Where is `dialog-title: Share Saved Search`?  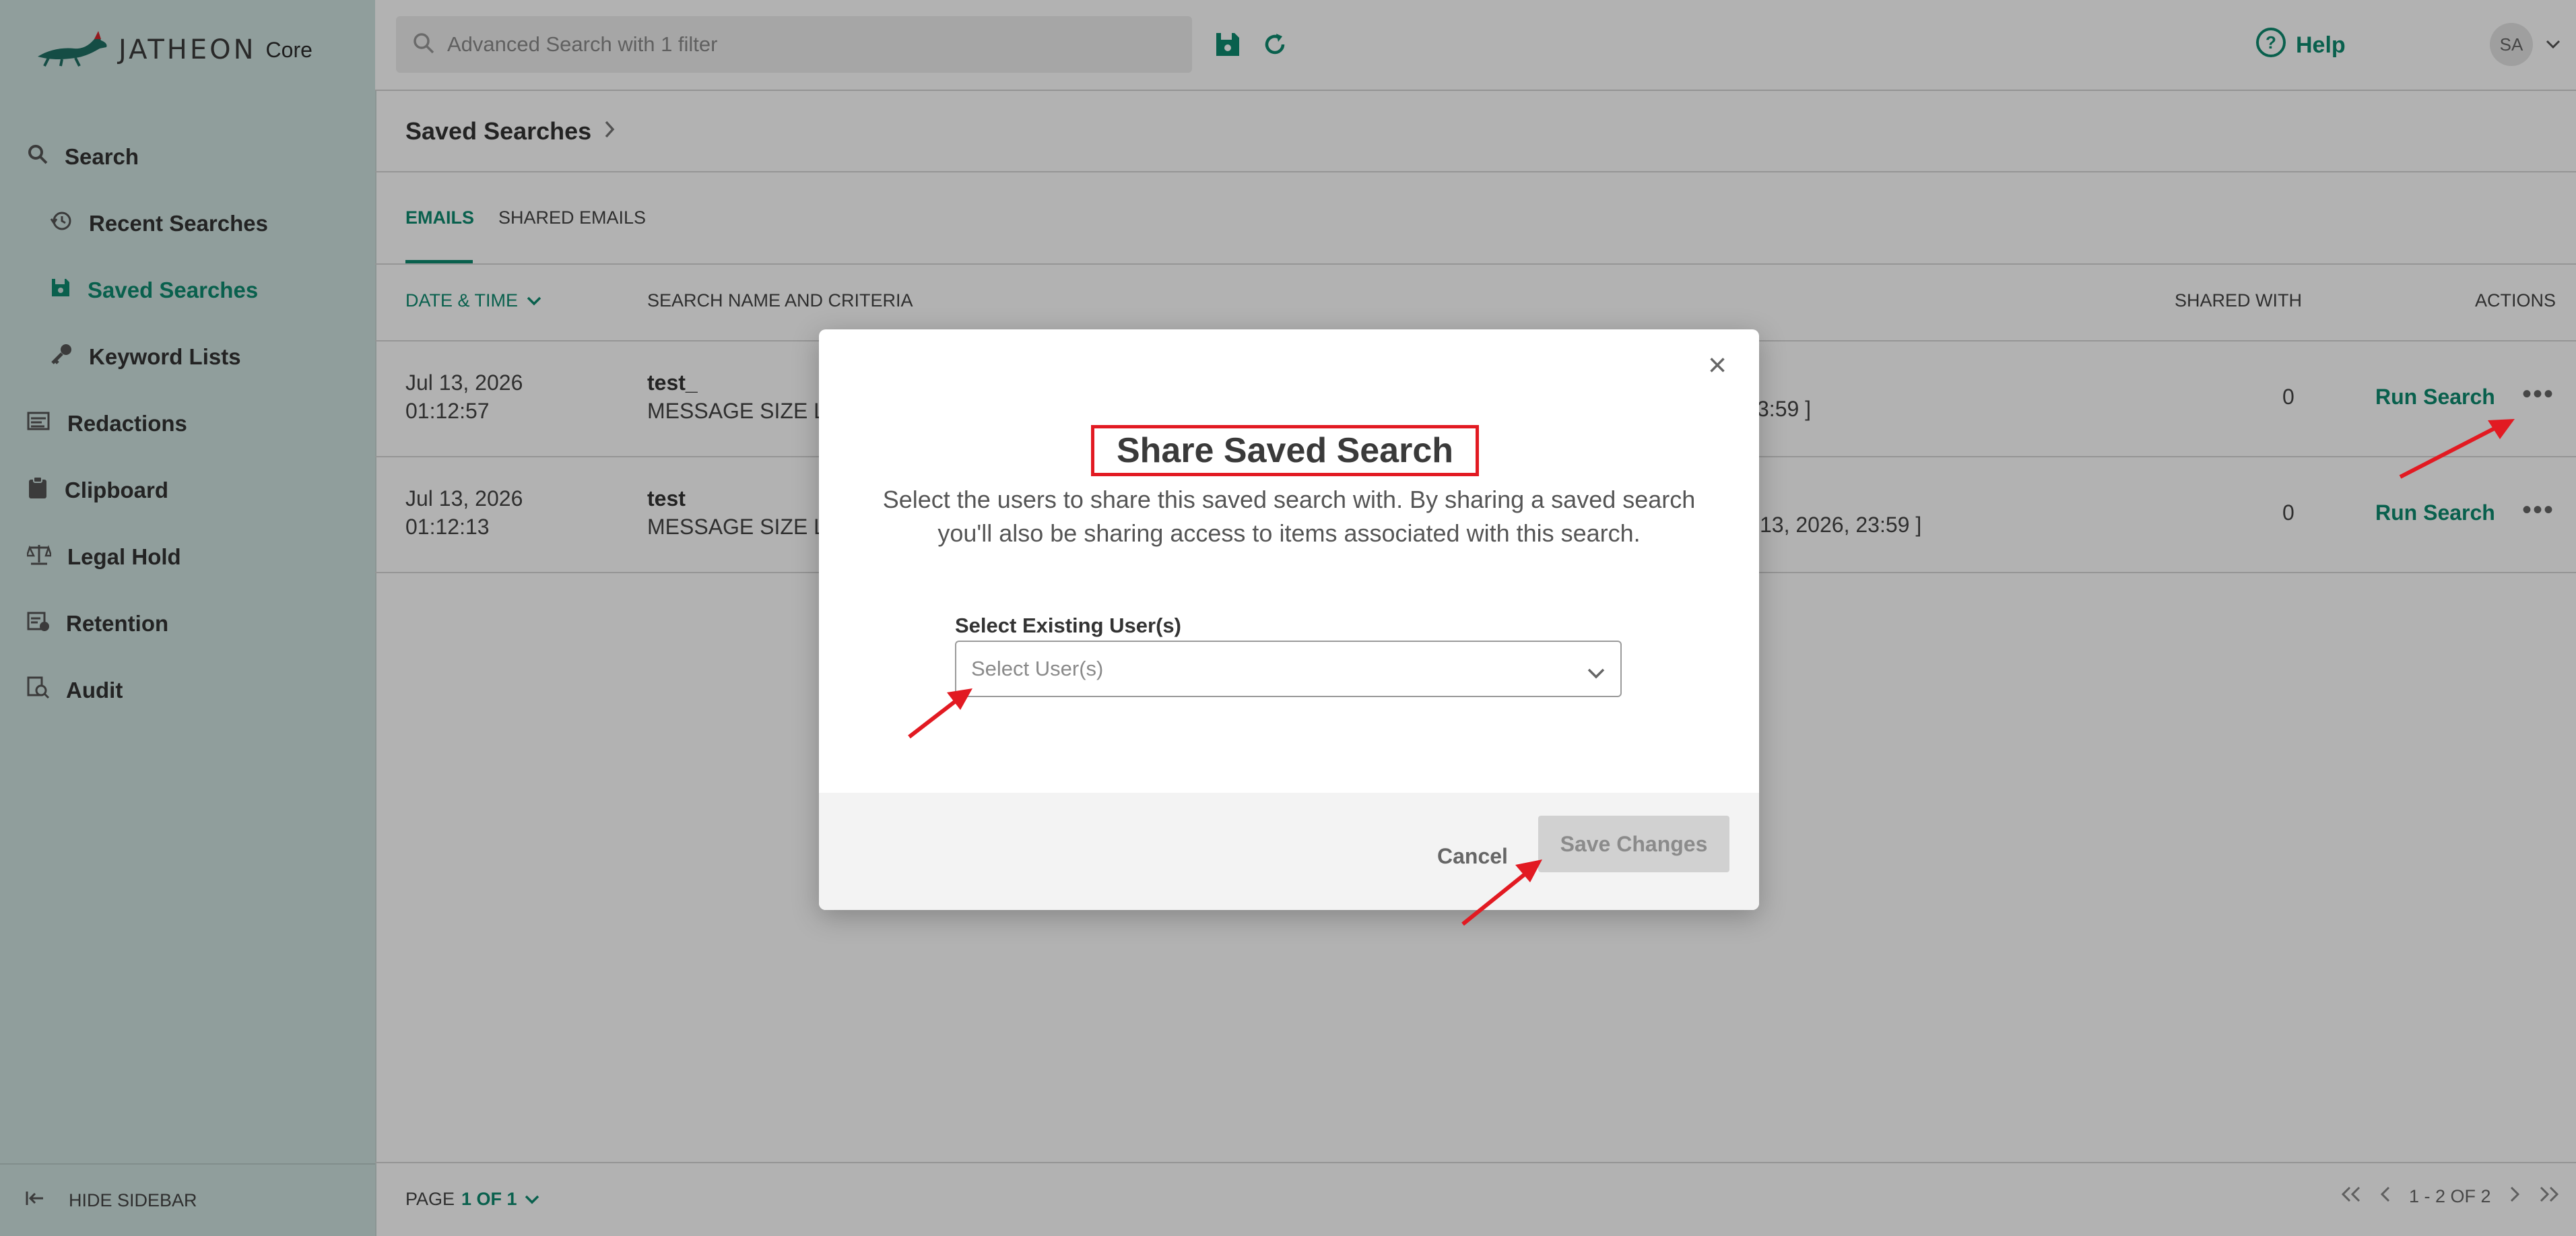 dialog-title: Share Saved Search is located at coordinates (1285, 450).